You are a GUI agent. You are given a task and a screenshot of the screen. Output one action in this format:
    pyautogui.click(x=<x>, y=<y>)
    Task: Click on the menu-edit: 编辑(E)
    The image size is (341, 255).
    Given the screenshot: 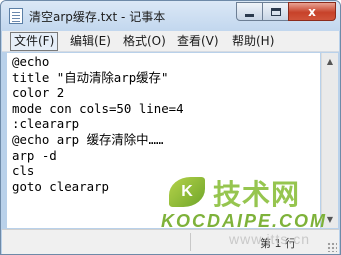 What is the action you would take?
    pyautogui.click(x=90, y=41)
    